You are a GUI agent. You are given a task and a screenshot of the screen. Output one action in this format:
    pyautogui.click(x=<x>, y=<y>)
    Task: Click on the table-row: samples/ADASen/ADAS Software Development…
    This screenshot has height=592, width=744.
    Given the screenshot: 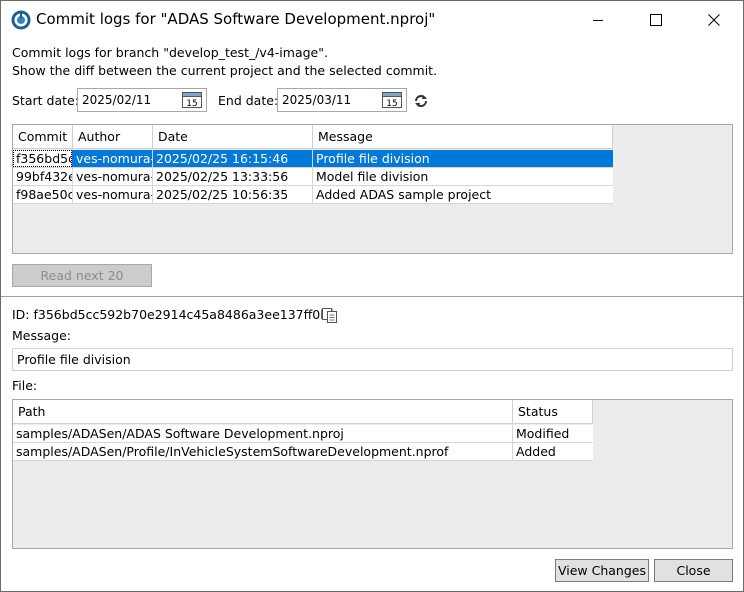 What is the action you would take?
    pyautogui.click(x=303, y=434)
    